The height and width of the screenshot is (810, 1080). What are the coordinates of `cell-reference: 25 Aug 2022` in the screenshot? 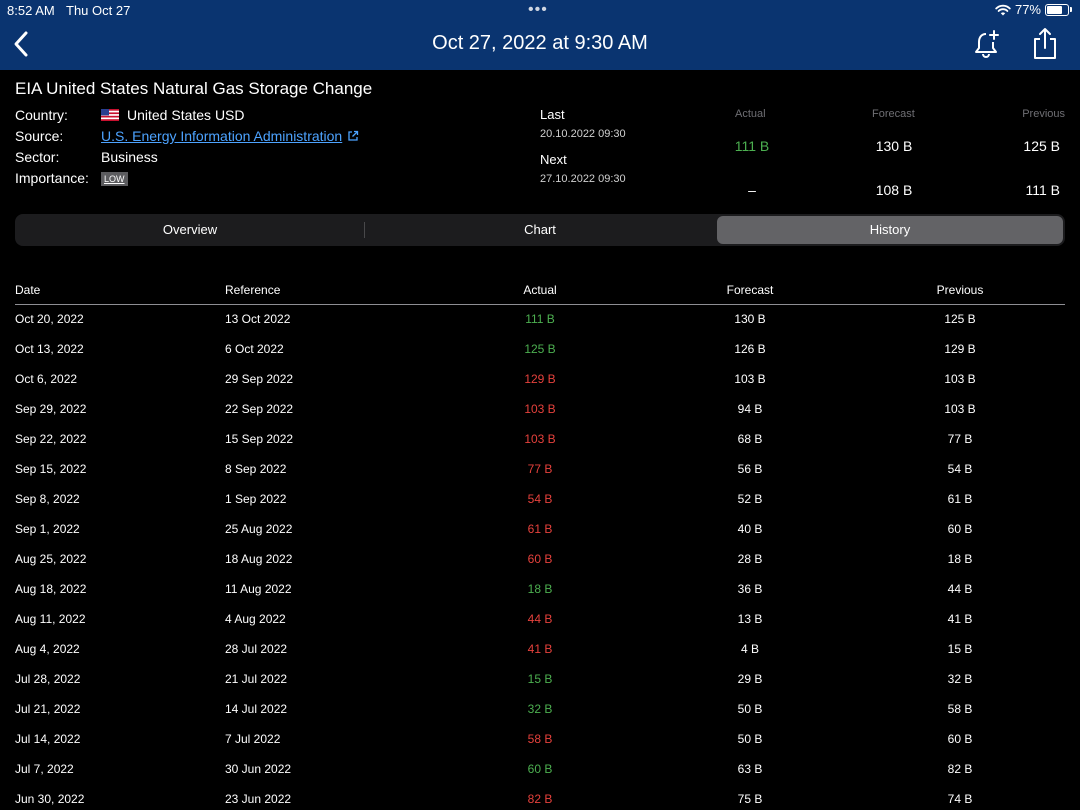 It's located at (259, 529).